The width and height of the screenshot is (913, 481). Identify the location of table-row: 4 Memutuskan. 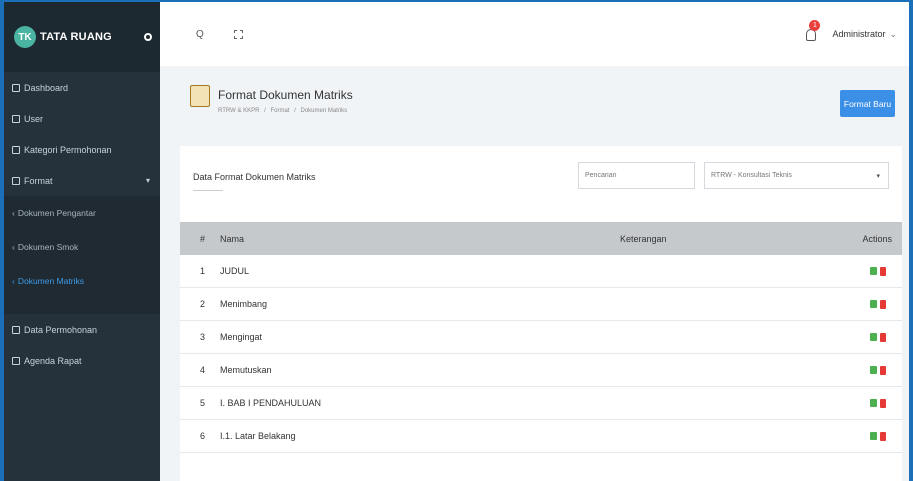
(541, 370).